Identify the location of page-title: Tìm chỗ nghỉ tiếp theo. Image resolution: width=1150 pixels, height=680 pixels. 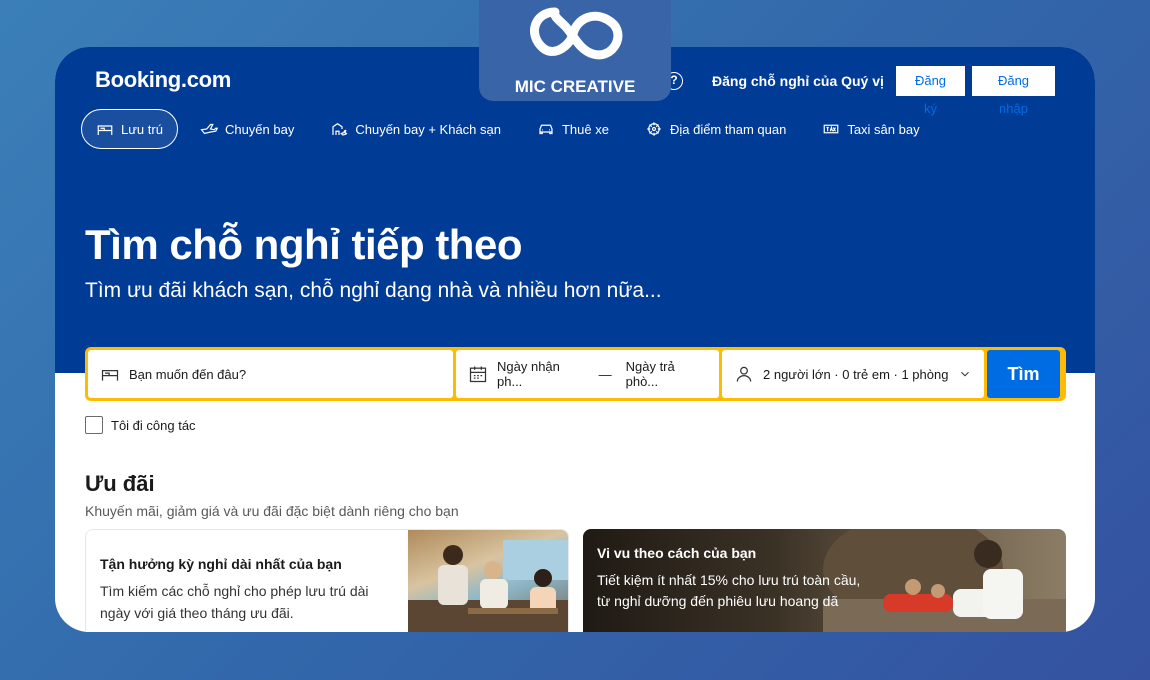
(303, 244).